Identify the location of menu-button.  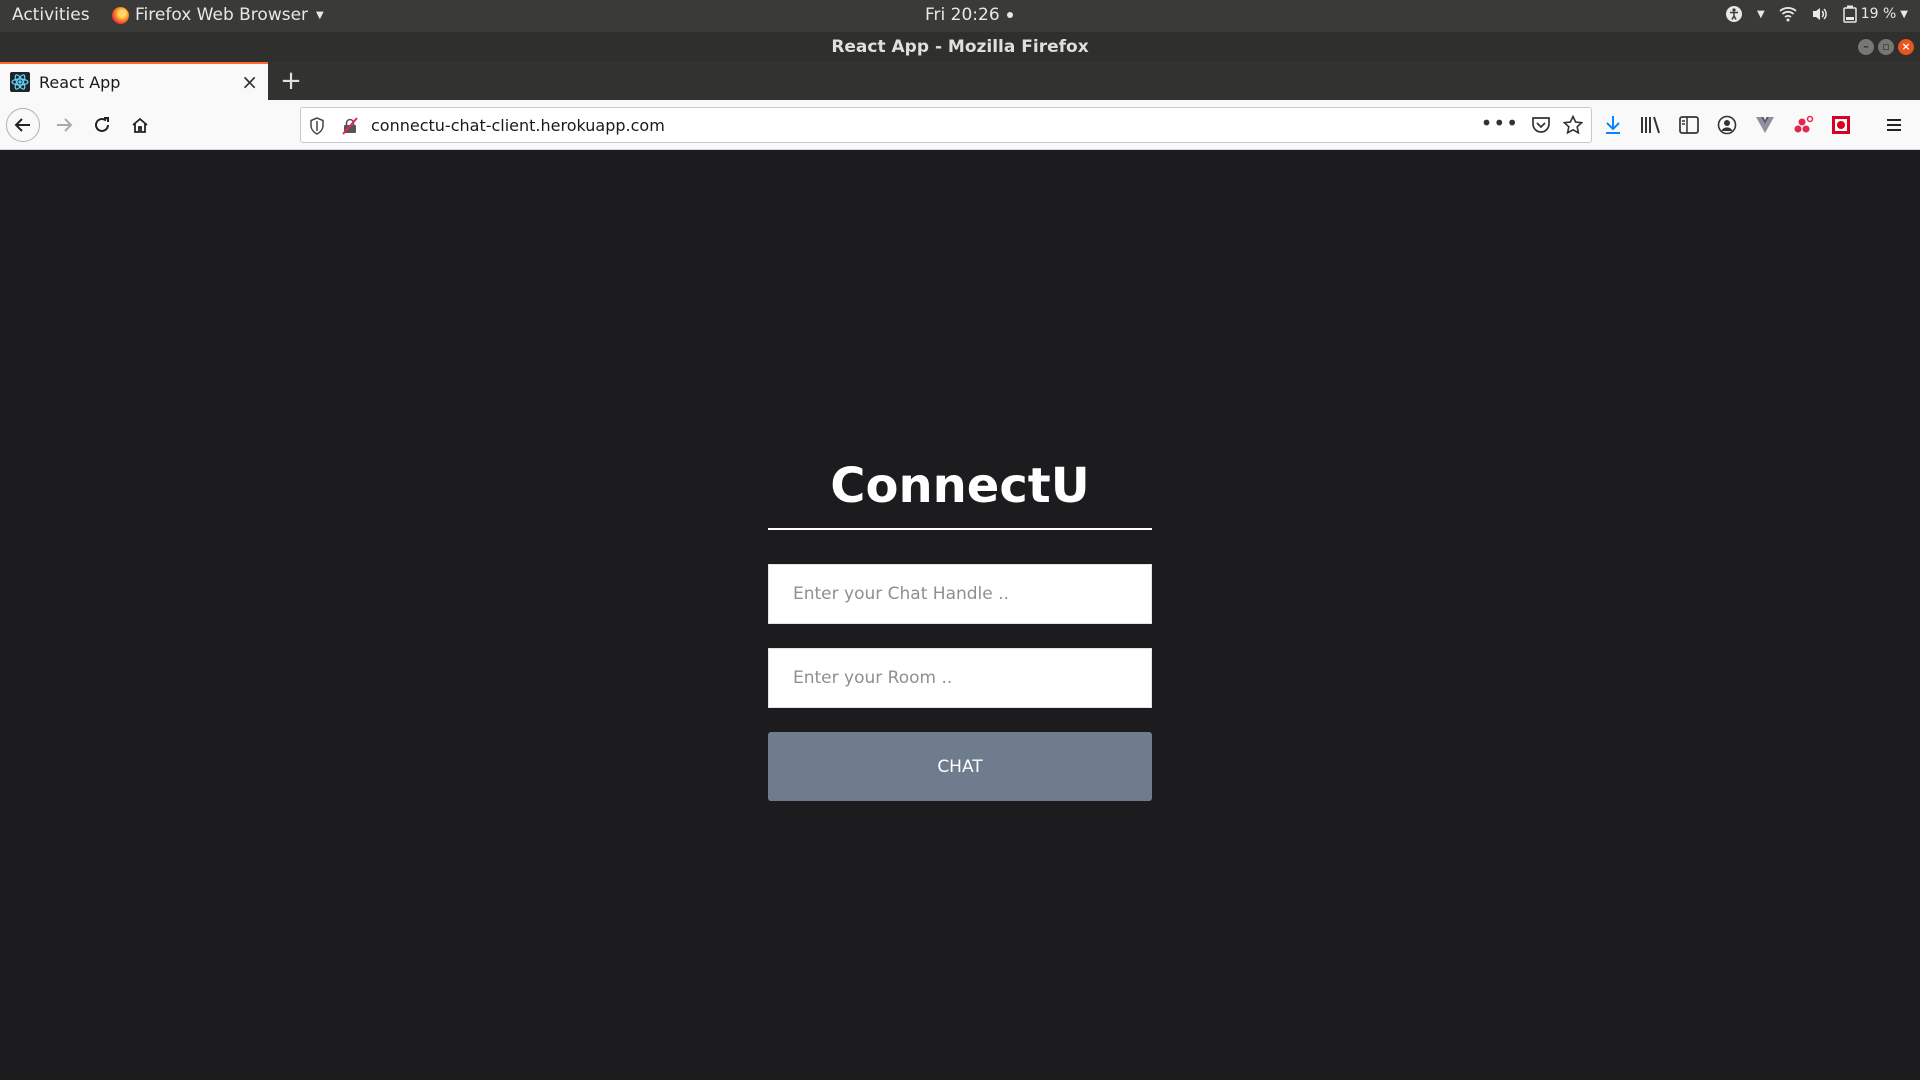
(1894, 125).